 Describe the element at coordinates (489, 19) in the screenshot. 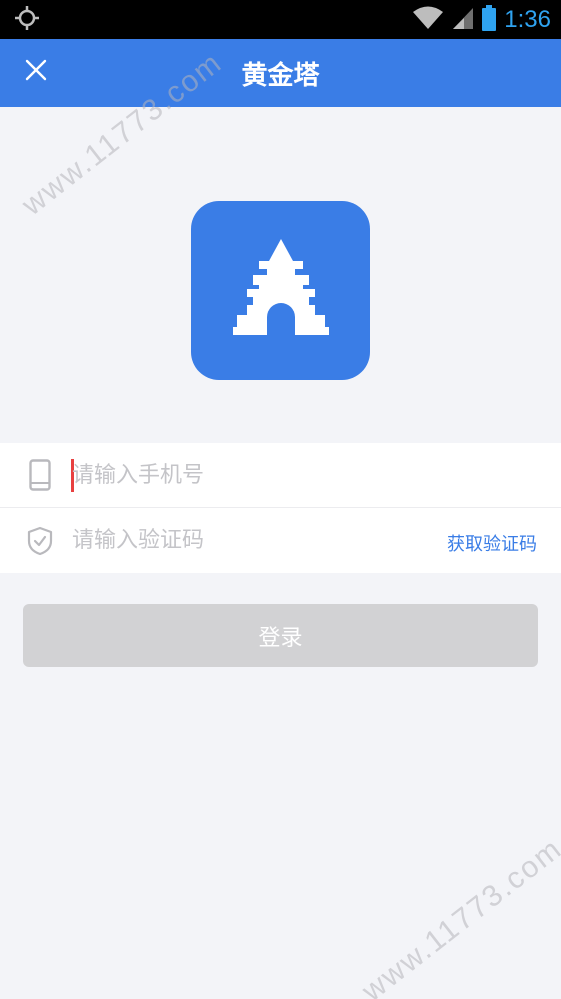

I see `battery-icon` at that location.